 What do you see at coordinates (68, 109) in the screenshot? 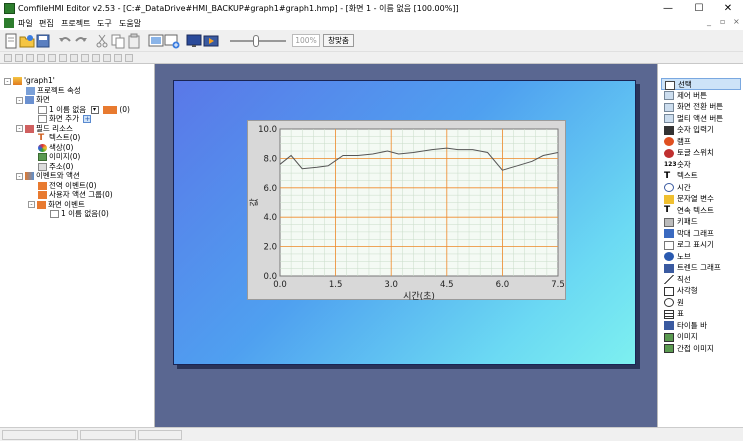
I see `tree-label: 1 이름 없음` at bounding box center [68, 109].